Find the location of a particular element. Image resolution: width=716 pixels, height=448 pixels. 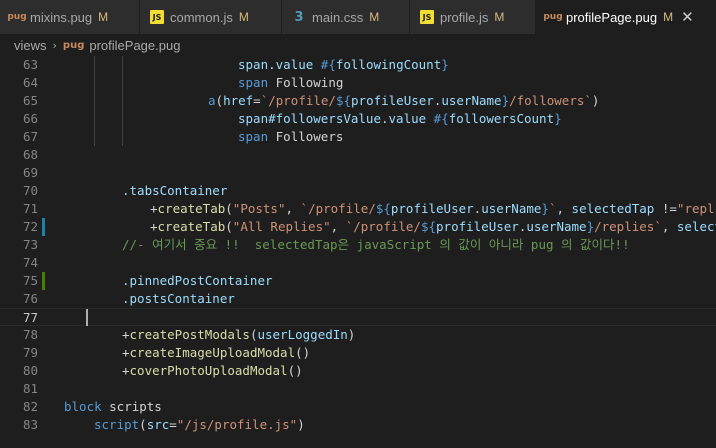

tab-main-css: 3 main.css M is located at coordinates (346, 17).